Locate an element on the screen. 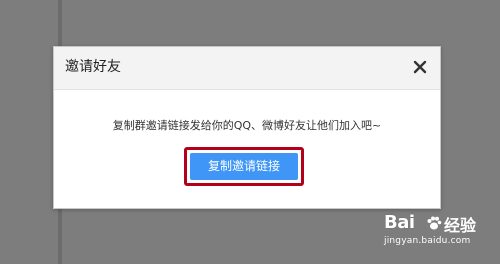 This screenshot has height=264, width=500. close-icon is located at coordinates (420, 67).